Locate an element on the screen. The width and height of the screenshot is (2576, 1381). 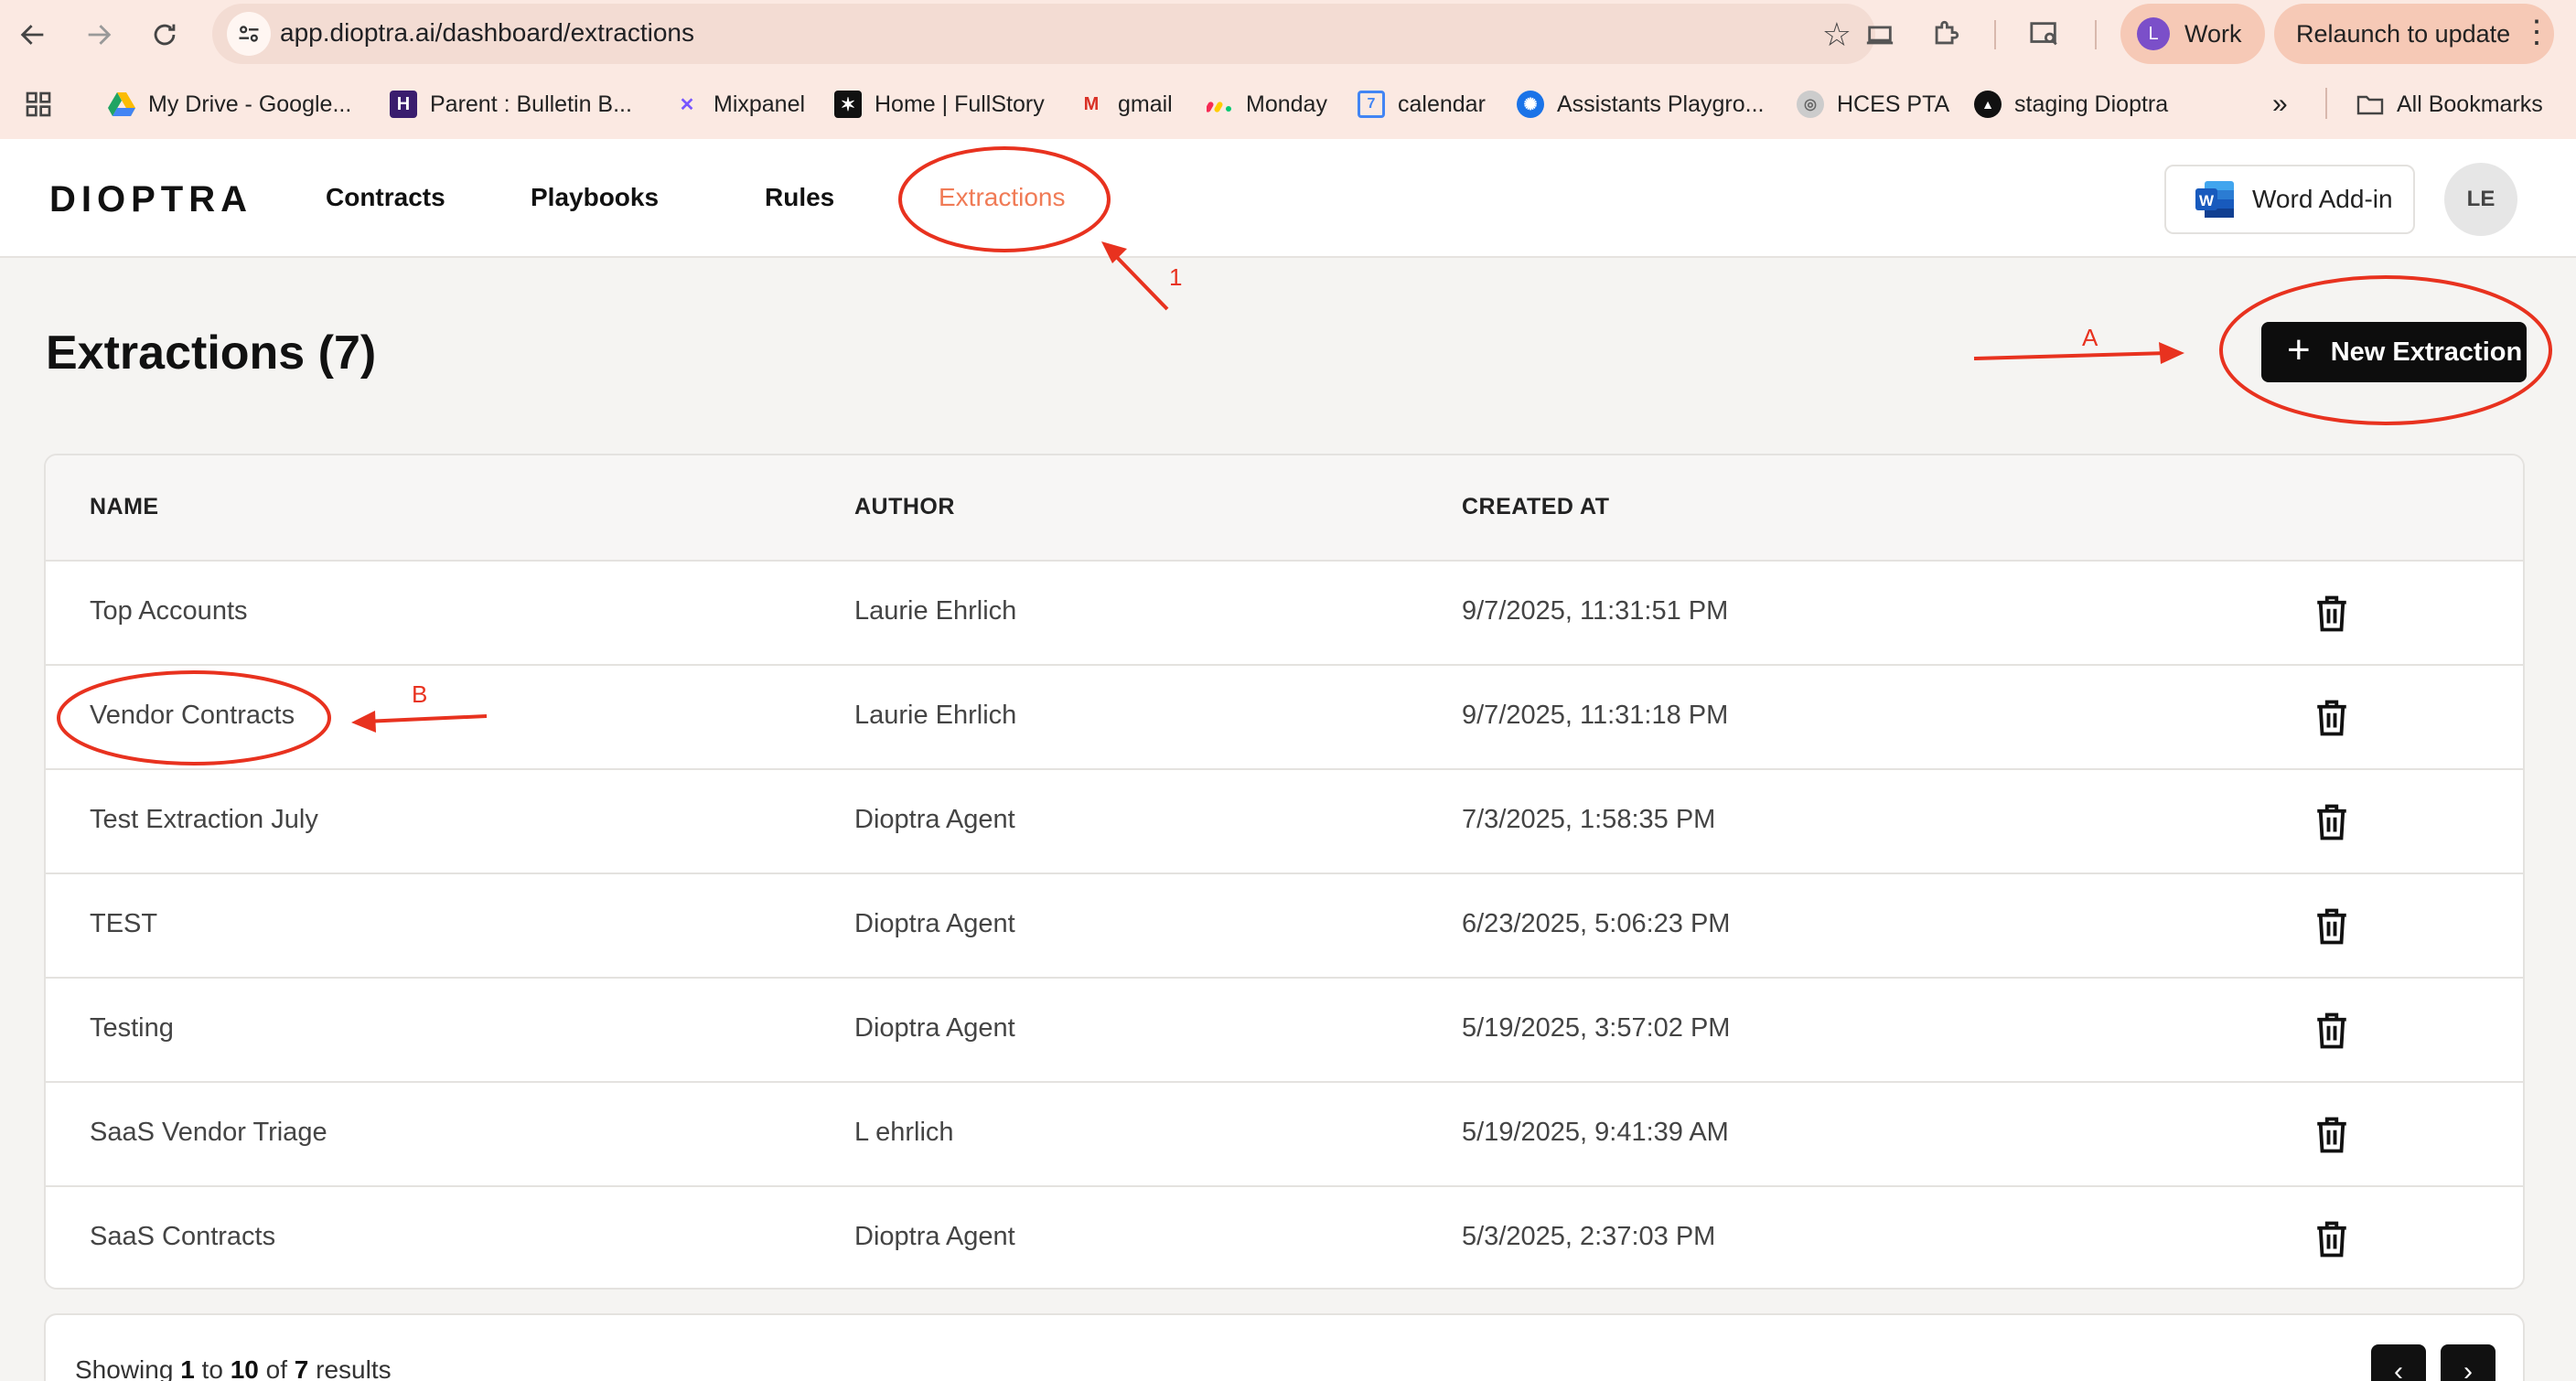
reload-button is located at coordinates (165, 35).